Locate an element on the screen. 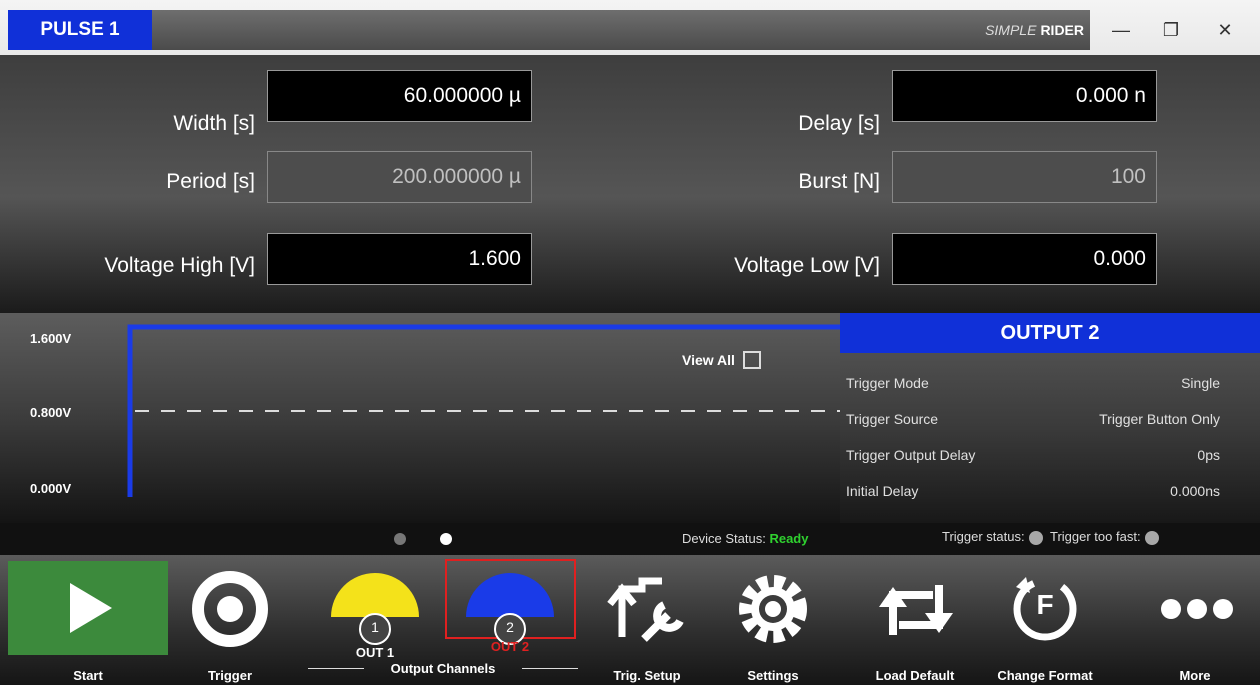 The width and height of the screenshot is (1260, 685). voltage-low-field: 0.000 is located at coordinates (1024, 259).